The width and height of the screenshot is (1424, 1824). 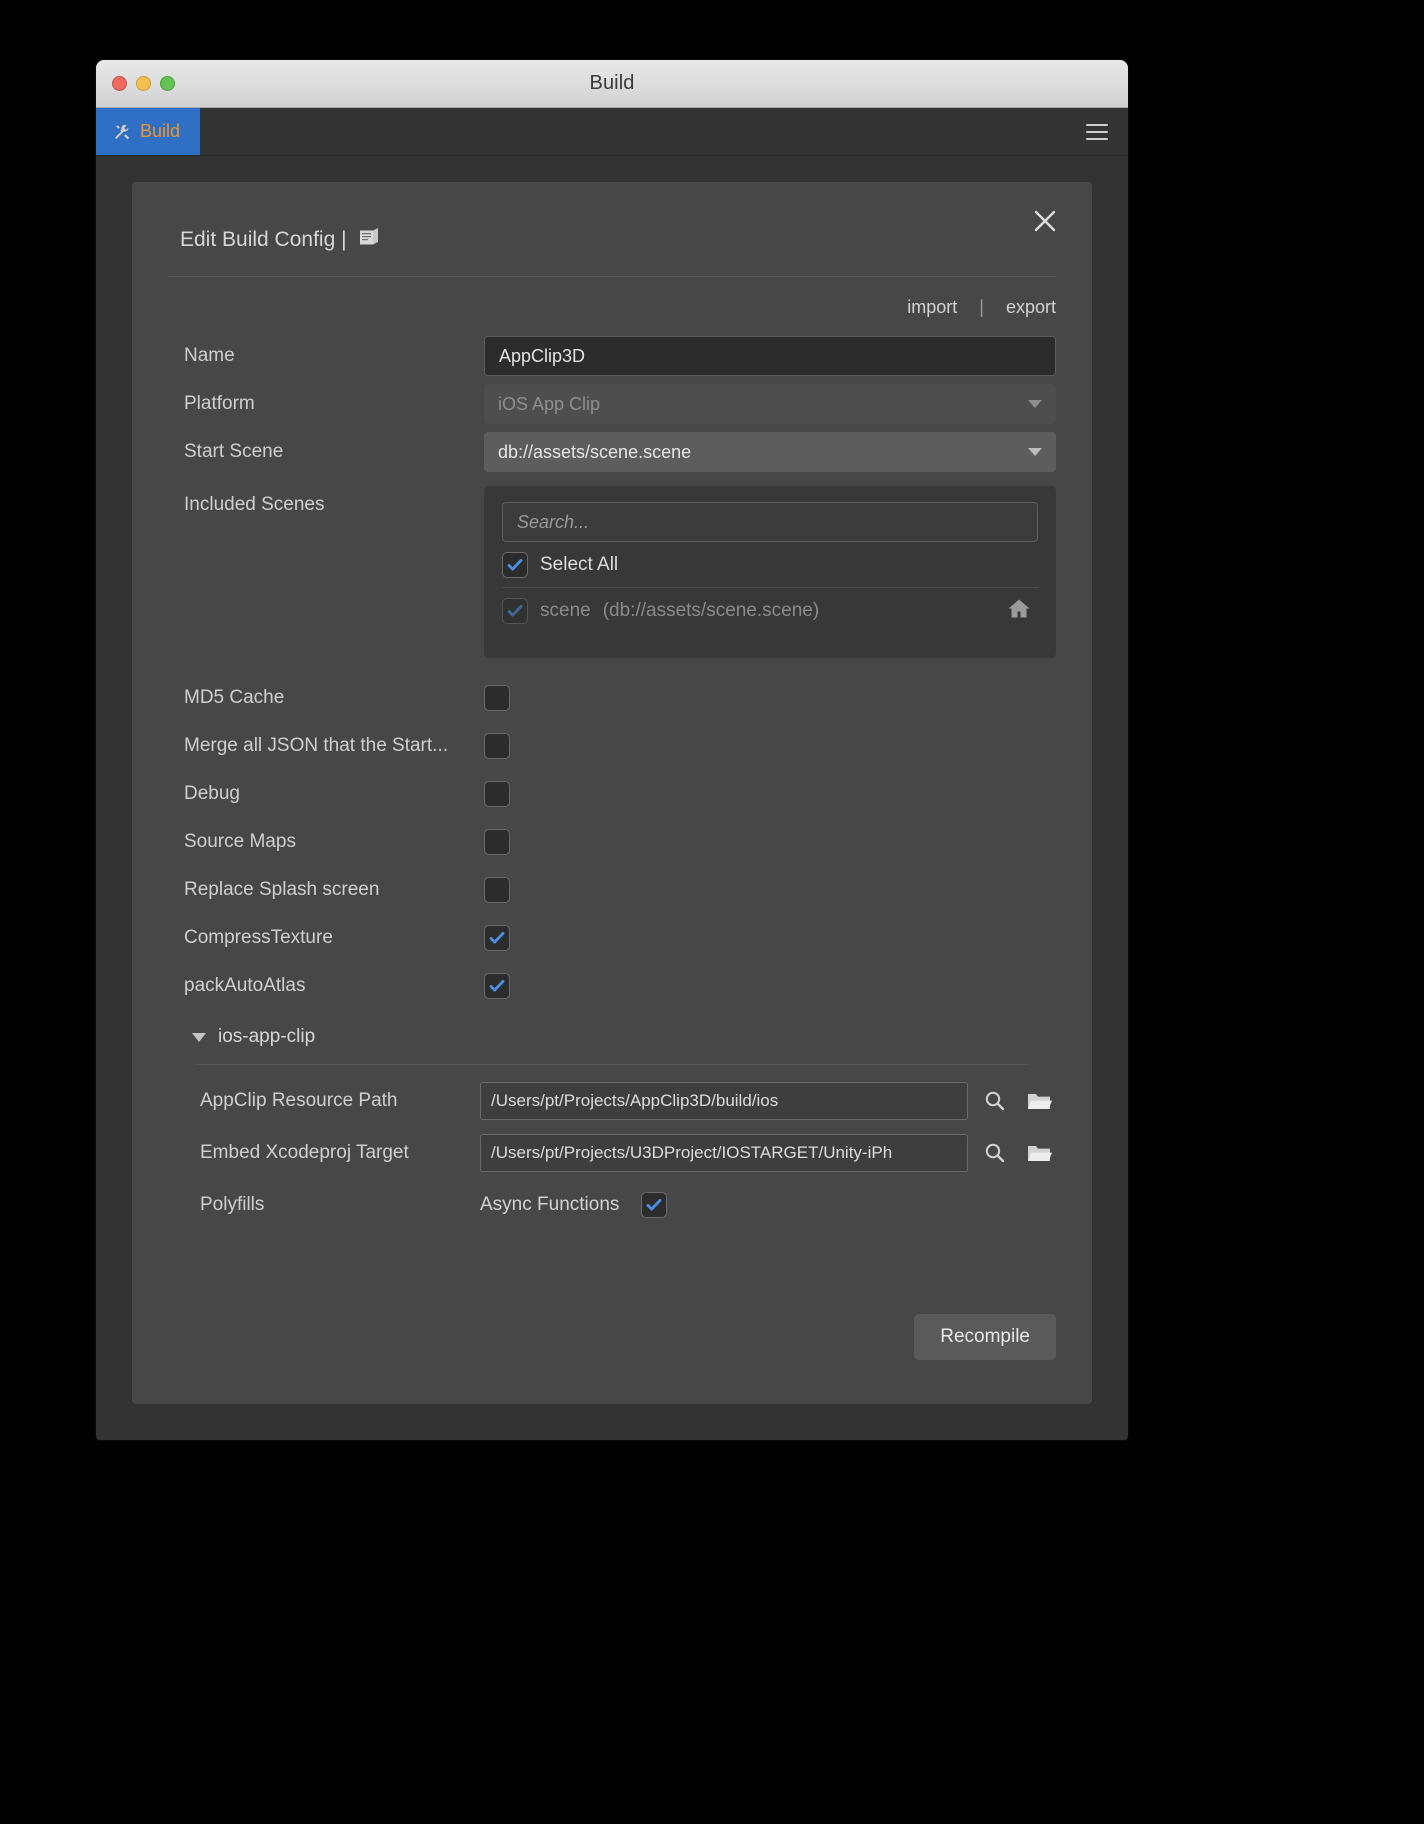 I want to click on option-row-source-maps: Source Maps, so click(x=620, y=842).